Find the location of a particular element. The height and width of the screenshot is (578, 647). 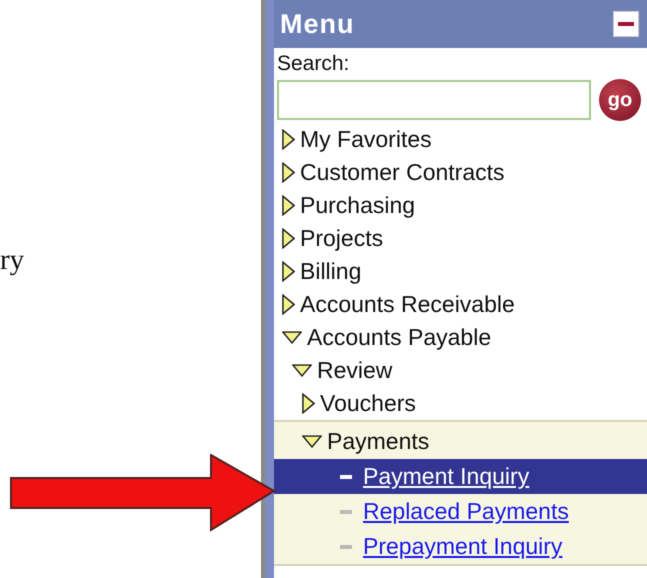

menu-title: Menu is located at coordinates (317, 24).